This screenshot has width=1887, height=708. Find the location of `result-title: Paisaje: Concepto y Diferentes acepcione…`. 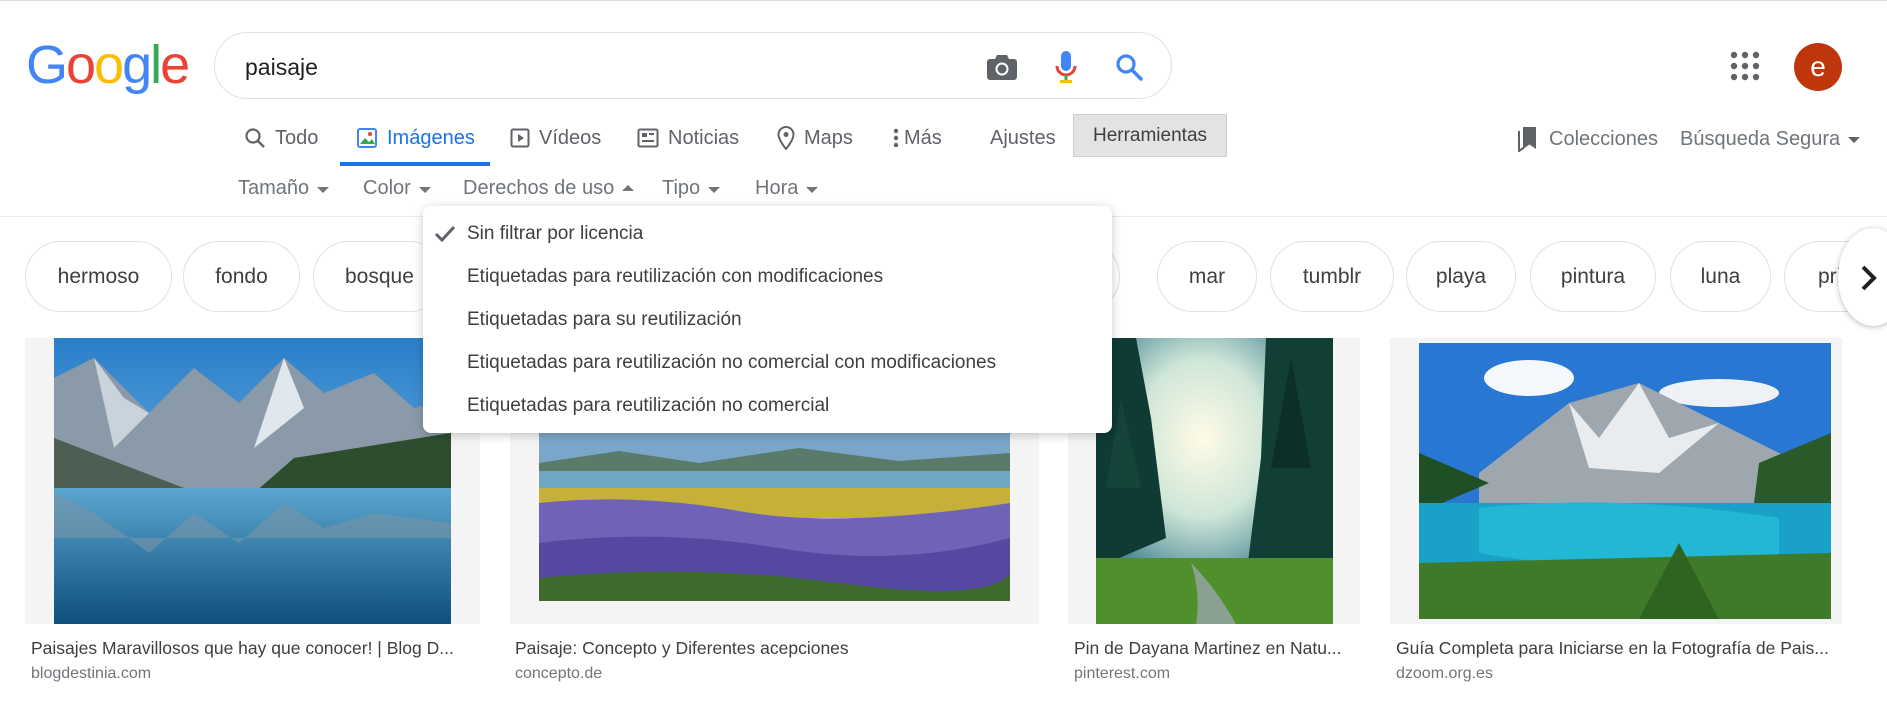

result-title: Paisaje: Concepto y Diferentes acepcione… is located at coordinates (775, 648).